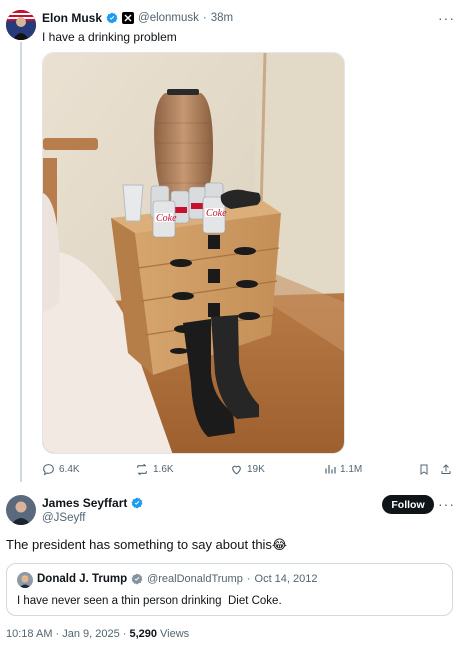 The width and height of the screenshot is (460, 652). Describe the element at coordinates (84, 503) in the screenshot. I see `reply-author-name: James Seyffart` at that location.